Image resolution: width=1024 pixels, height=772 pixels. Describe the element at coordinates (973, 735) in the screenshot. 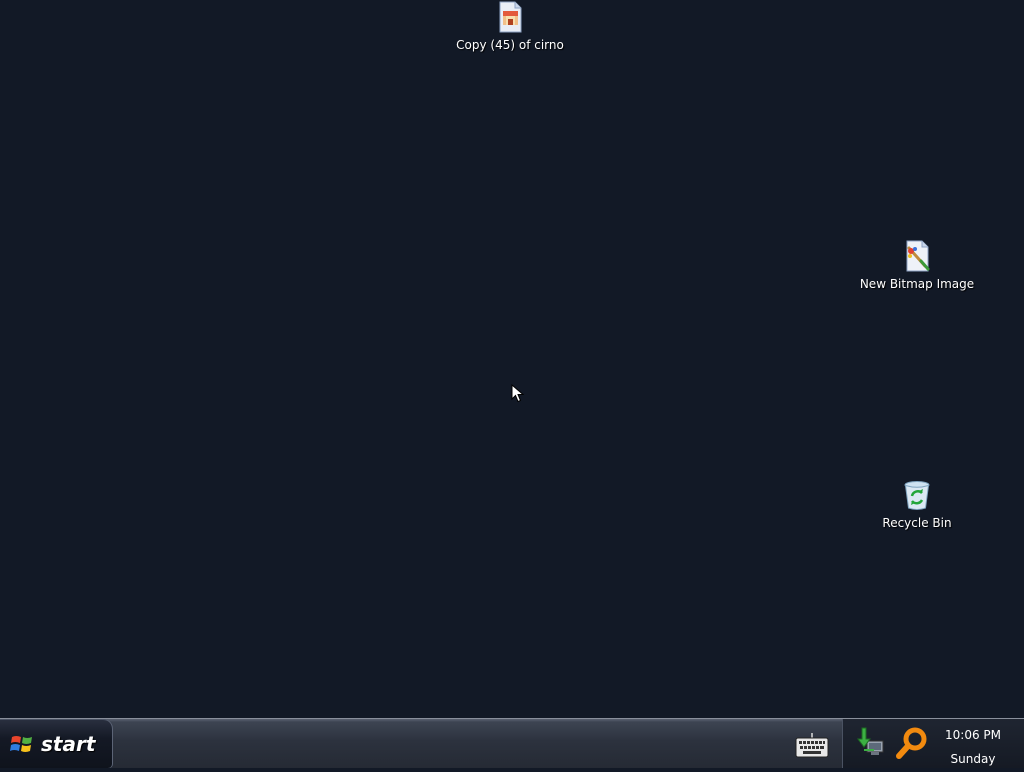

I see `clock-time: 10:06 PM` at that location.